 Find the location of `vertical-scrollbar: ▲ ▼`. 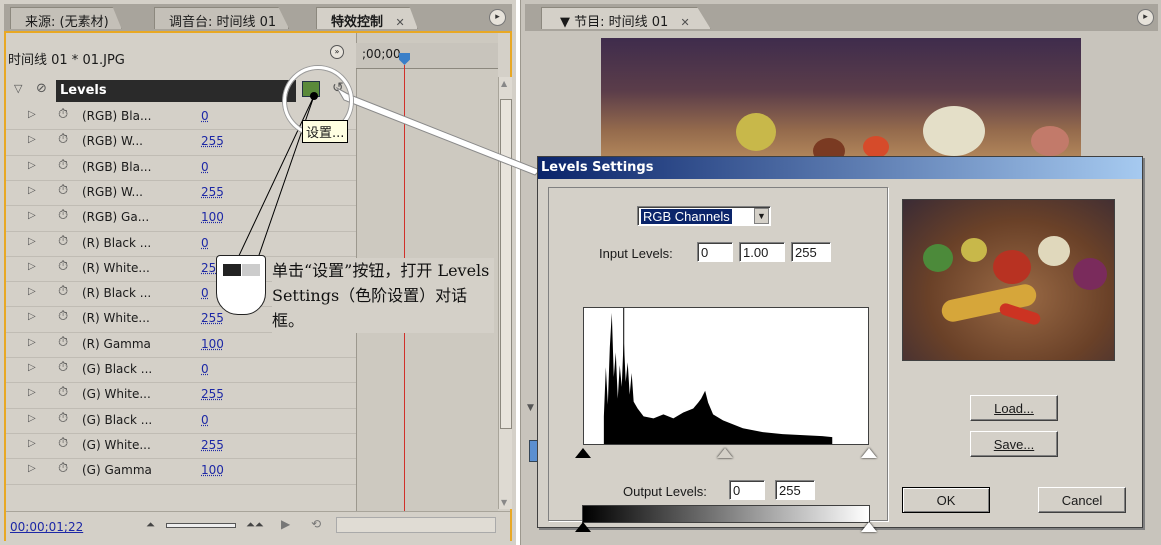

vertical-scrollbar: ▲ ▼ is located at coordinates (505, 293).